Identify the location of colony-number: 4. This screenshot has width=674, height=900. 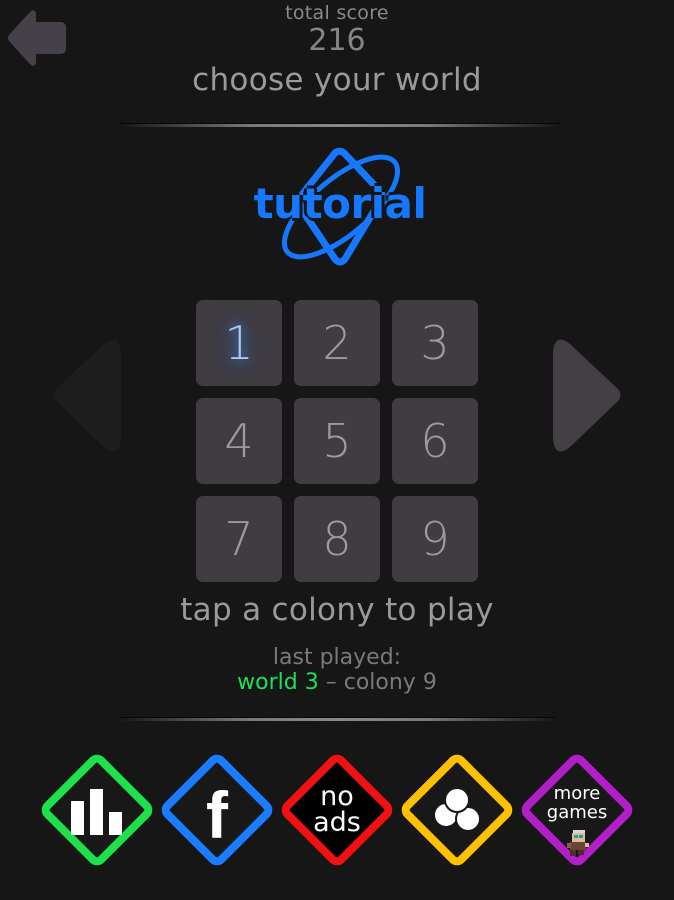
(239, 441).